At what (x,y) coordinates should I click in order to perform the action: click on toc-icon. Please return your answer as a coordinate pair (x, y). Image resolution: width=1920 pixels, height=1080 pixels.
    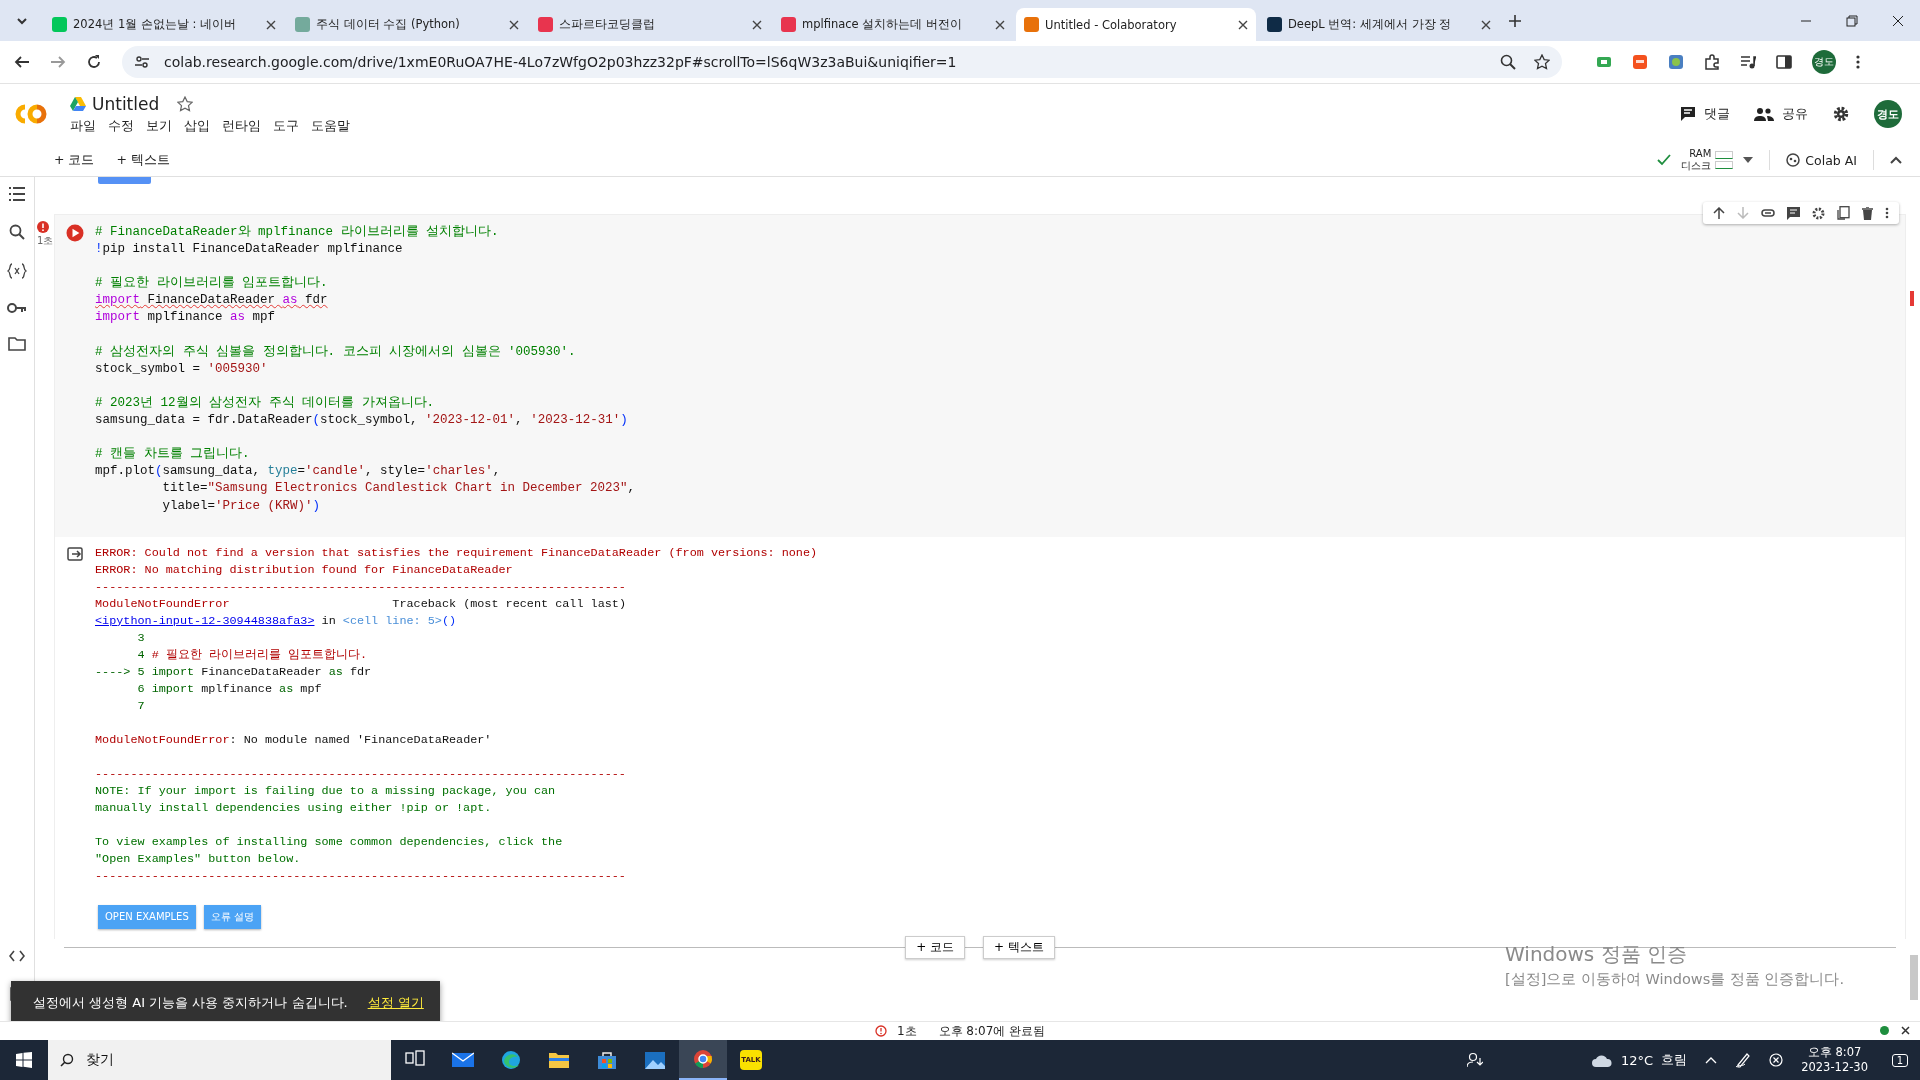
    Looking at the image, I should click on (17, 194).